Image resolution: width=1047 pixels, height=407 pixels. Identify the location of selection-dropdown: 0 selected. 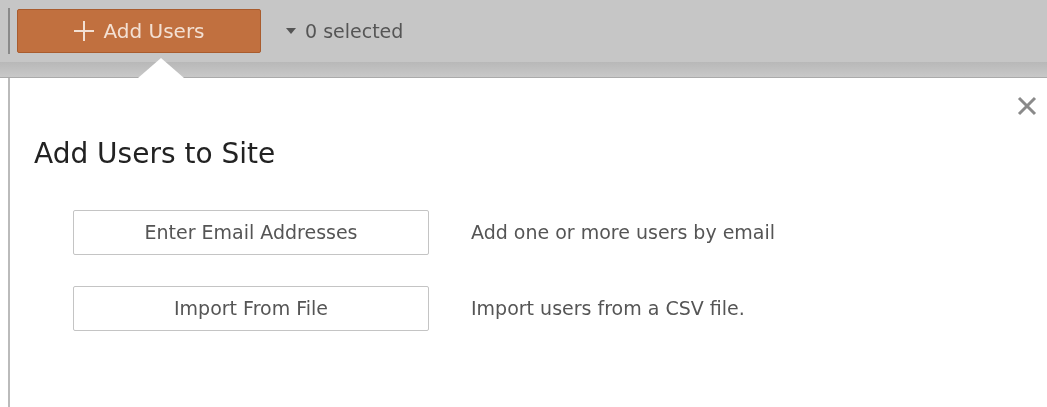
(344, 31).